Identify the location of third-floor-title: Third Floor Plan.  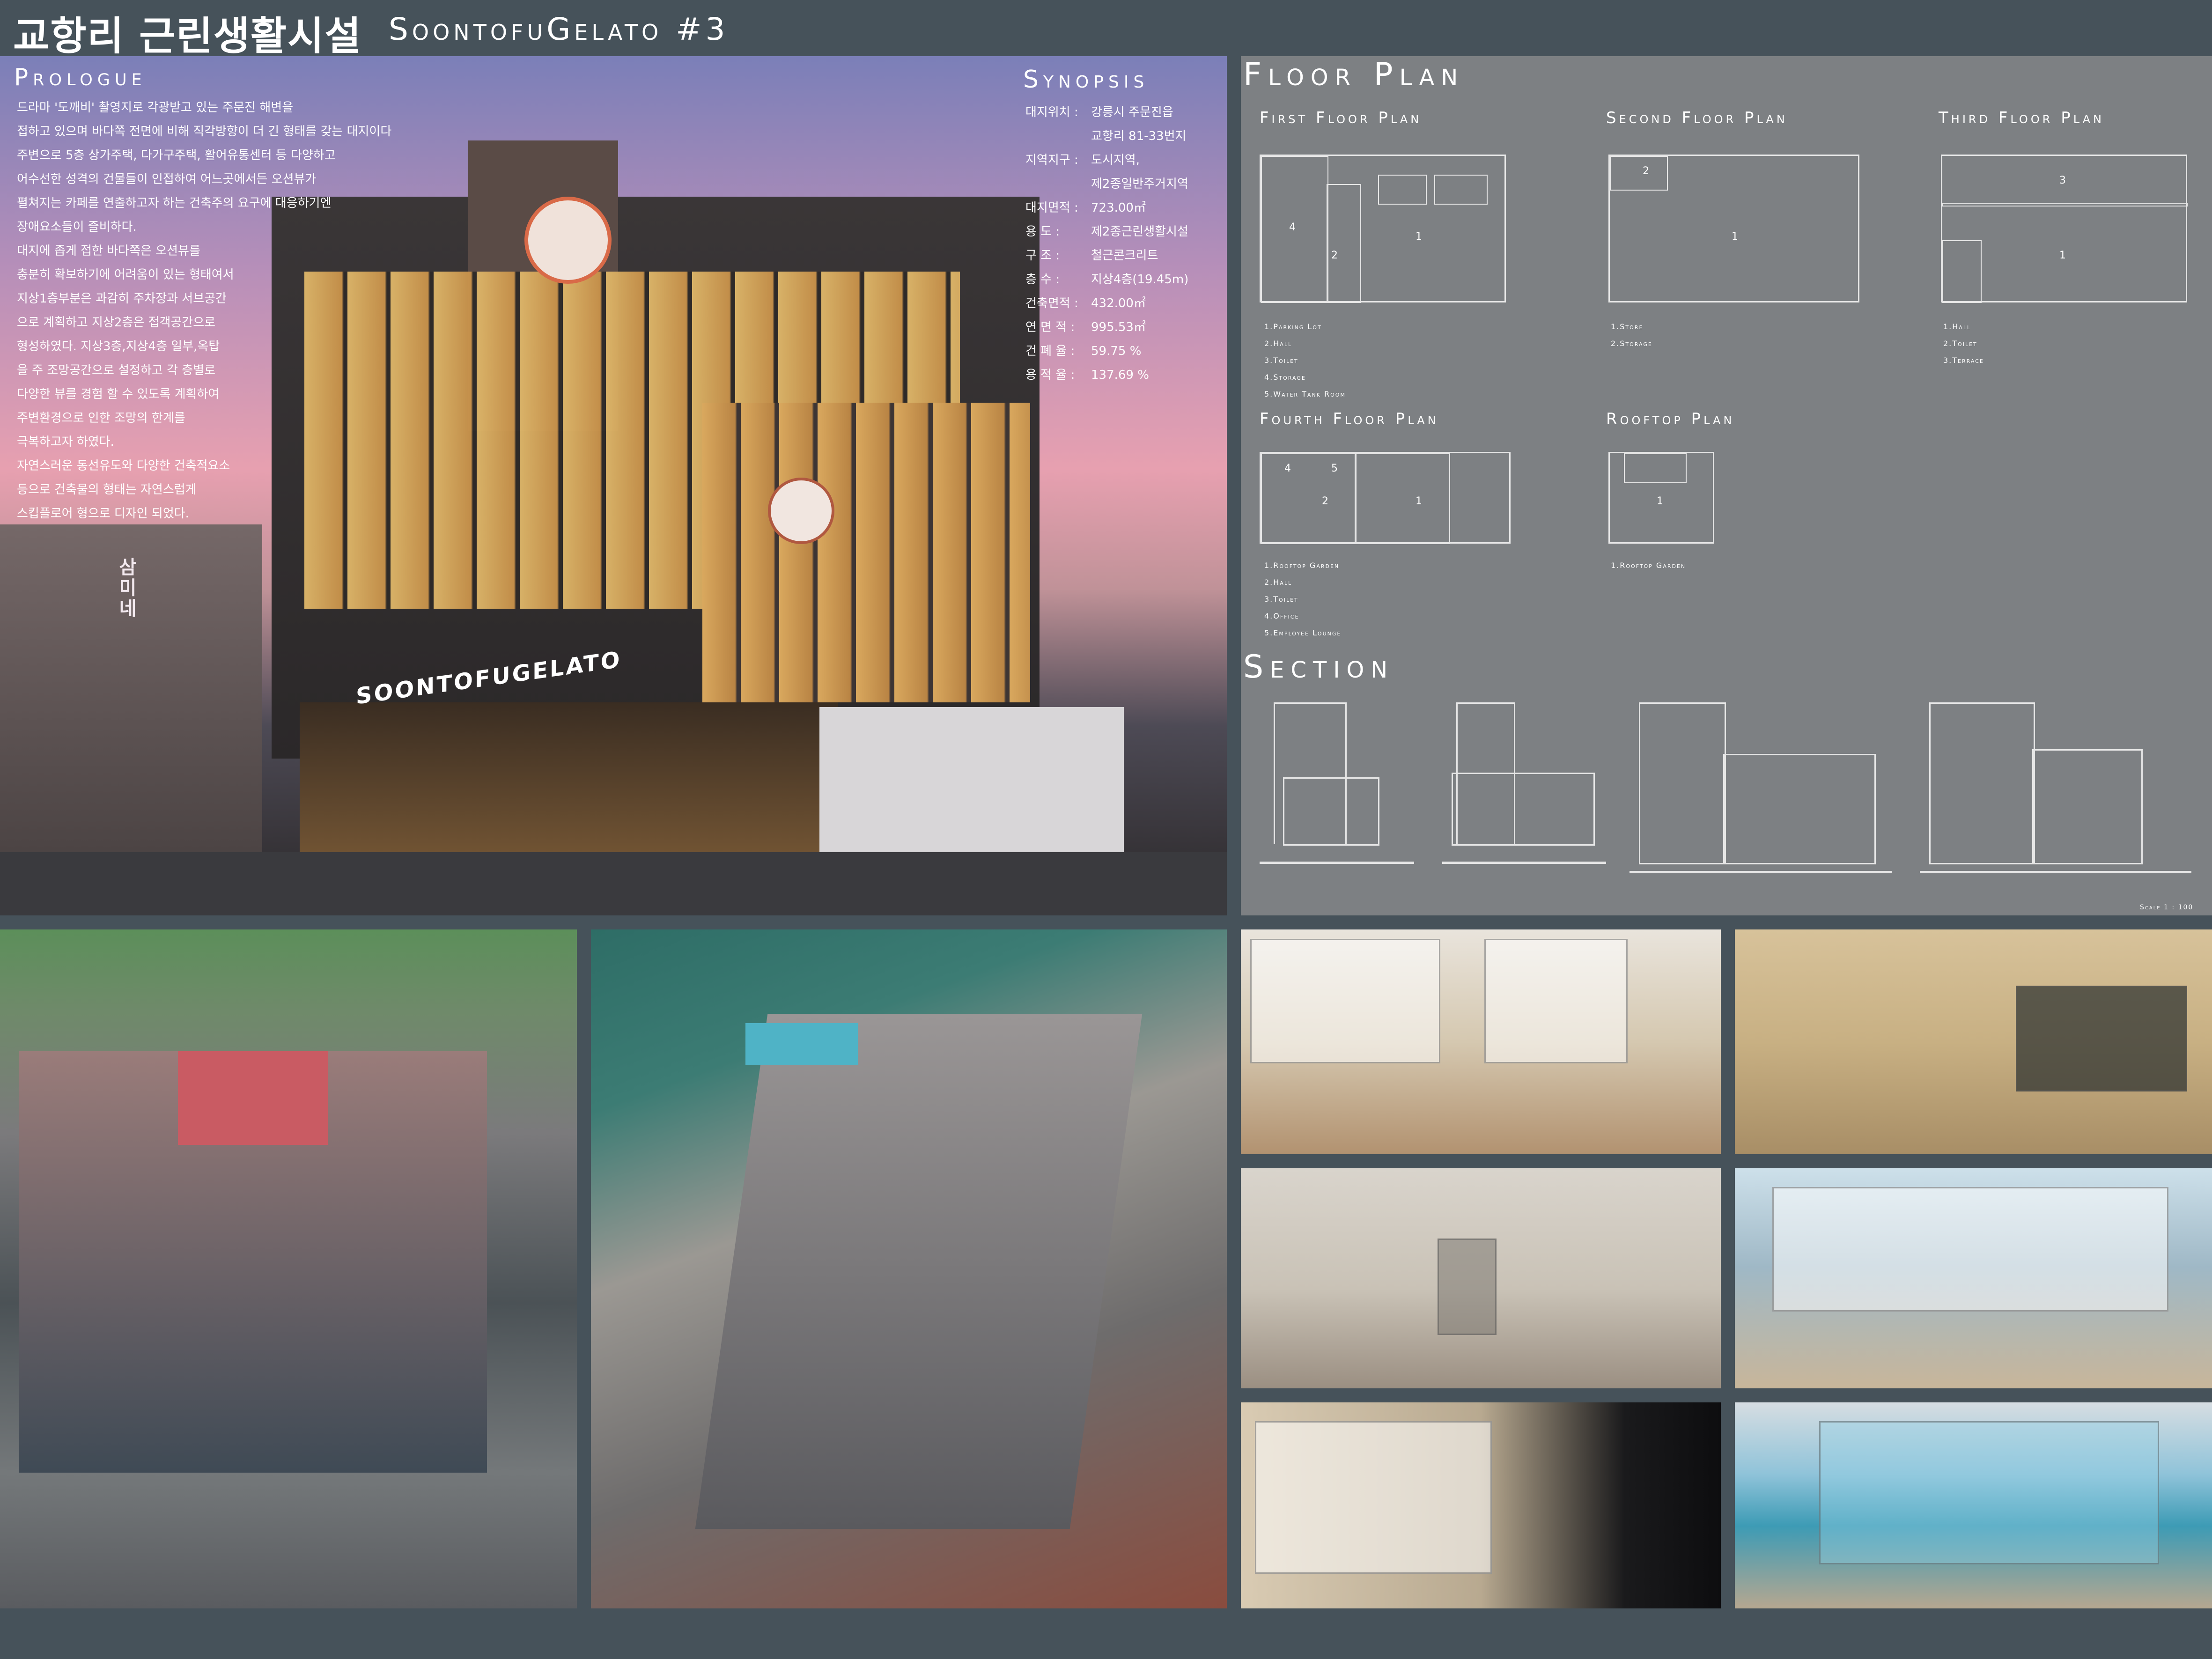
(2022, 118).